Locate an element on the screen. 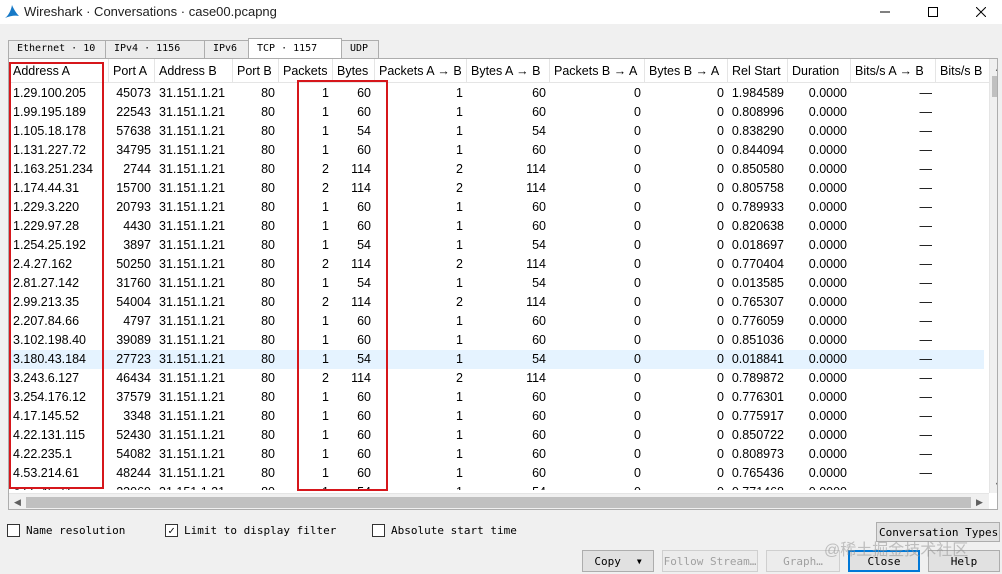  cell-rel-start: 0.805758 is located at coordinates (757, 188).